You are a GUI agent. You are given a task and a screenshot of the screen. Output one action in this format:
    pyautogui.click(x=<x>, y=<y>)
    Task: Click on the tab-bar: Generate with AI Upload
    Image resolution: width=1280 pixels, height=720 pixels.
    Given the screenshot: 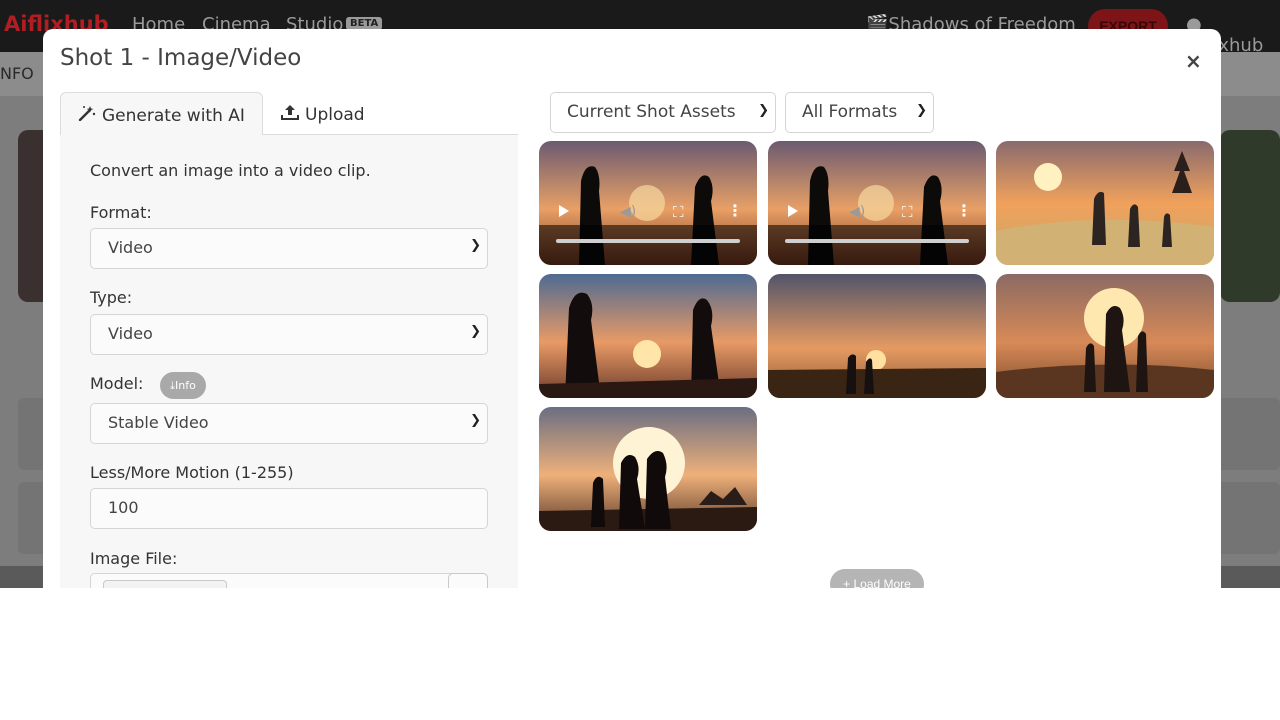 What is the action you would take?
    pyautogui.click(x=289, y=114)
    